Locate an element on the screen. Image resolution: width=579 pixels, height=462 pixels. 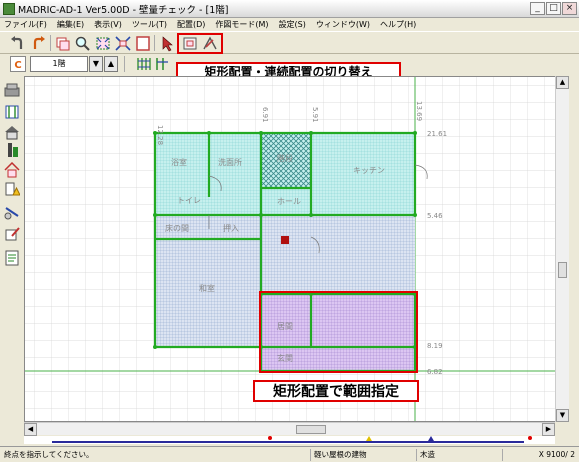
menu-file: ファイル(F) is located at coordinates (25, 24).